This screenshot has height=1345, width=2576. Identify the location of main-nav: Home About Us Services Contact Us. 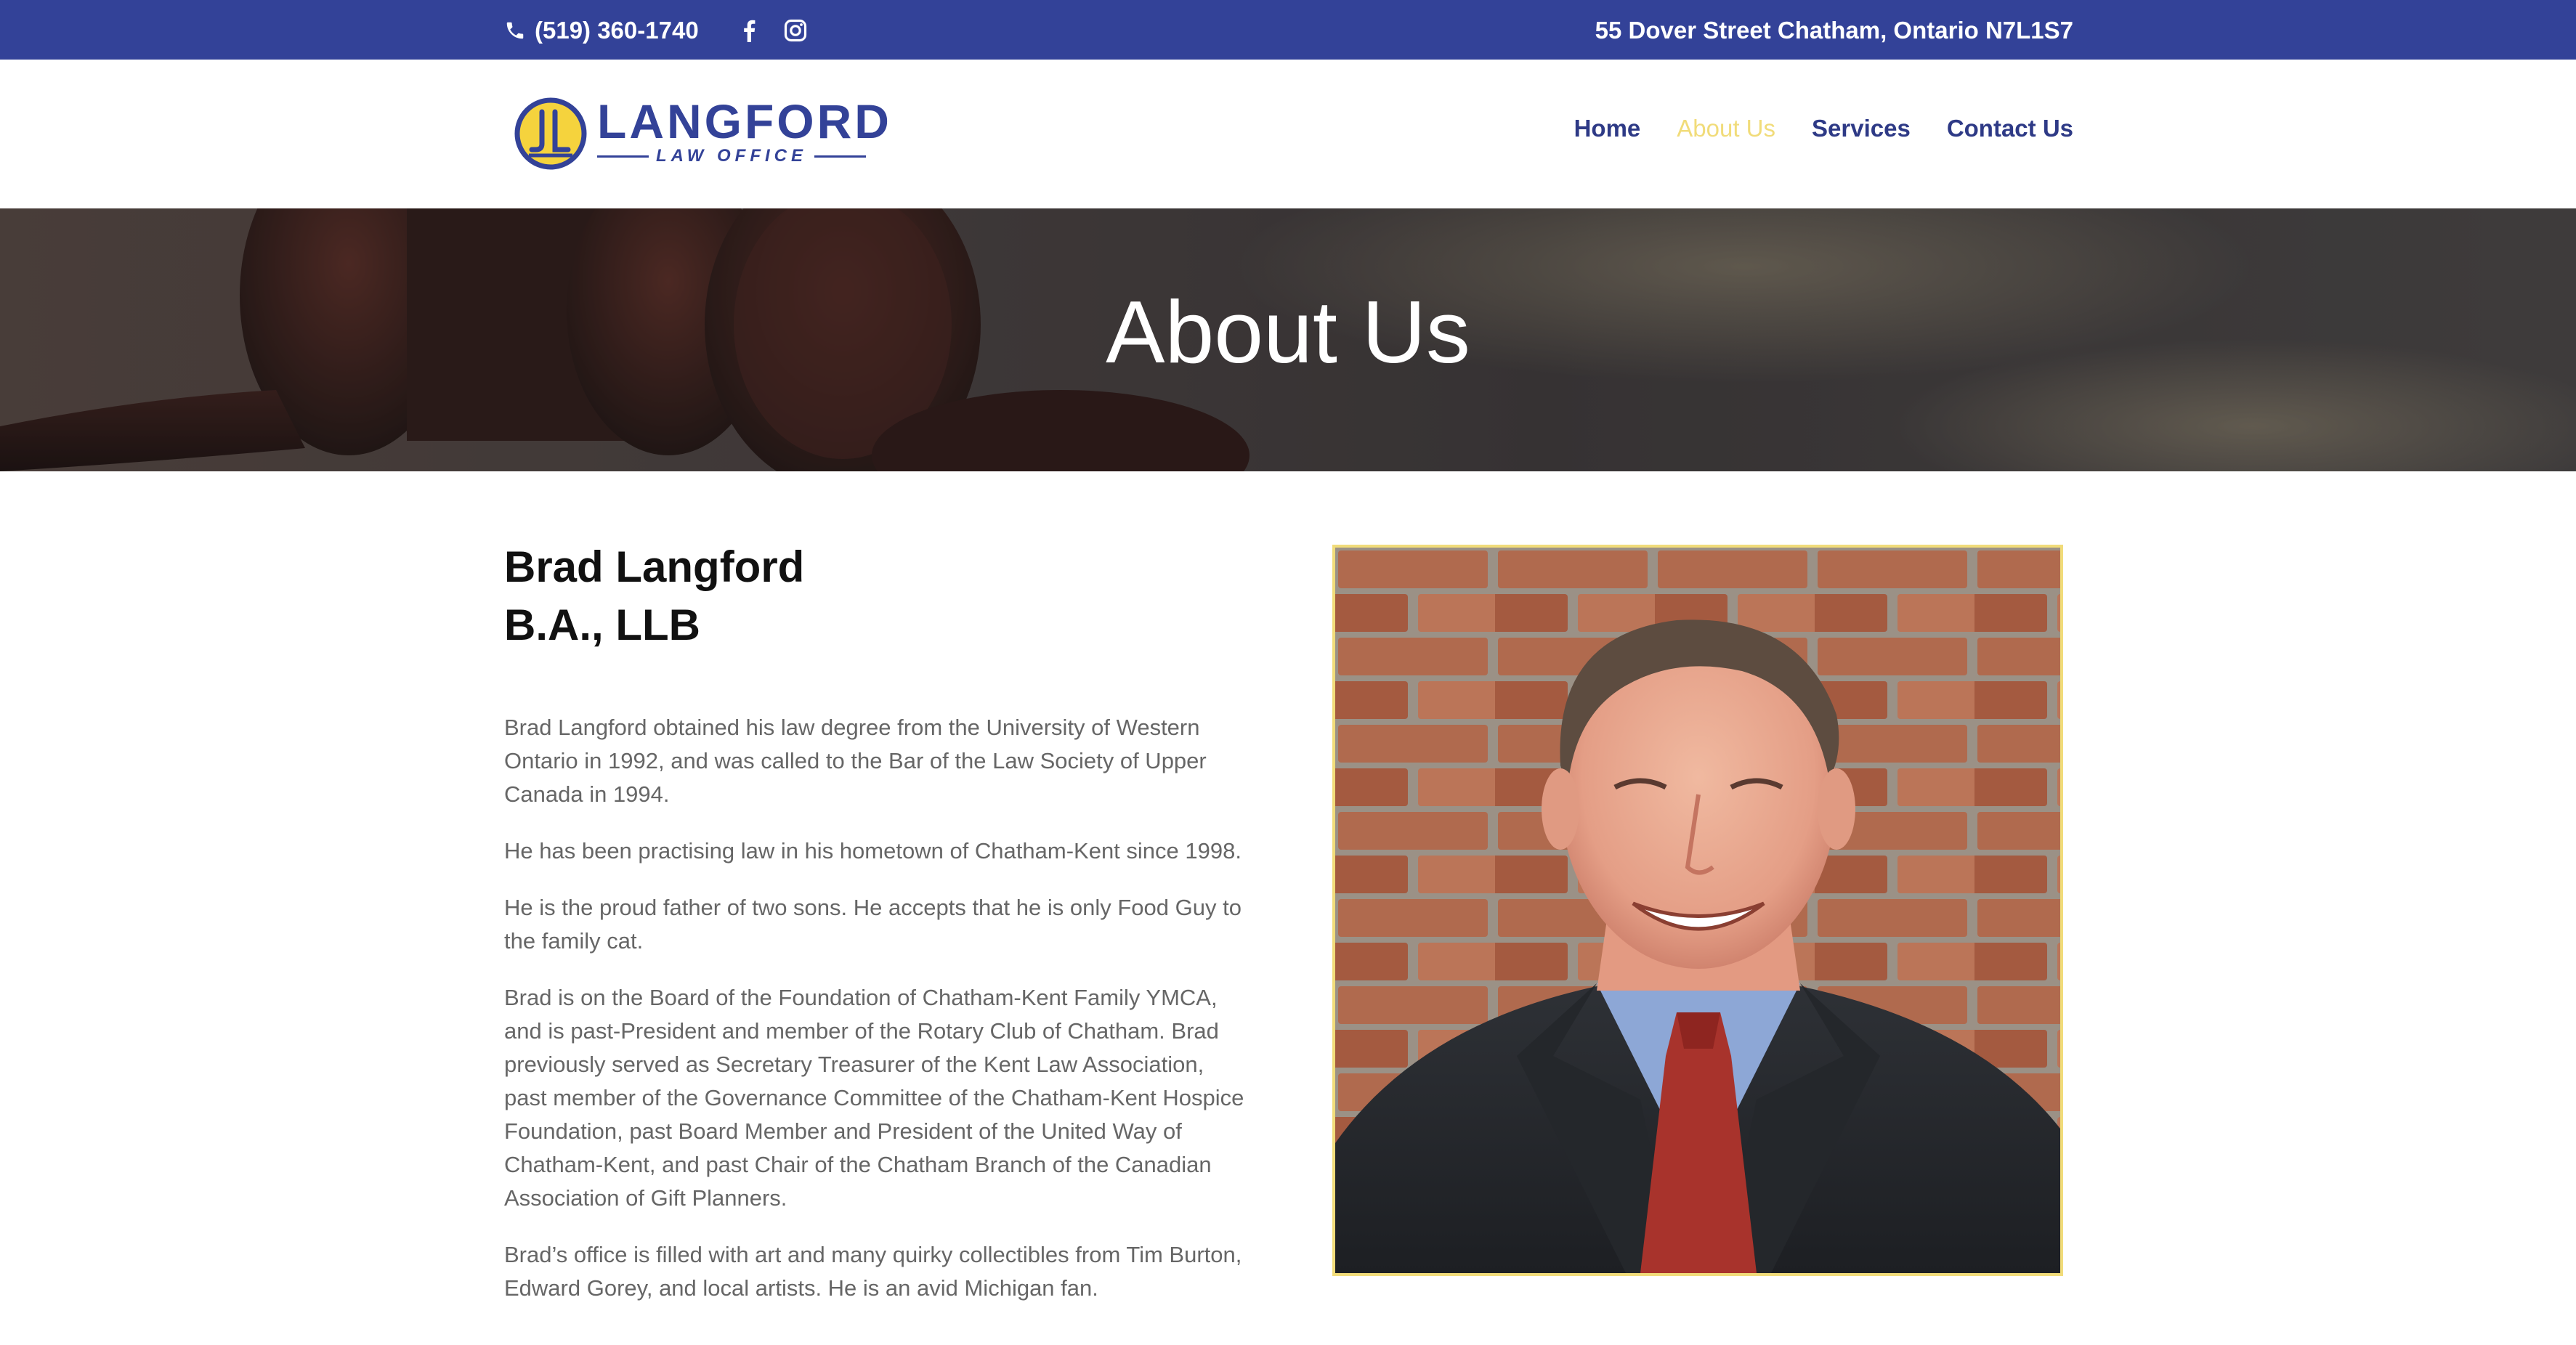
(1823, 128).